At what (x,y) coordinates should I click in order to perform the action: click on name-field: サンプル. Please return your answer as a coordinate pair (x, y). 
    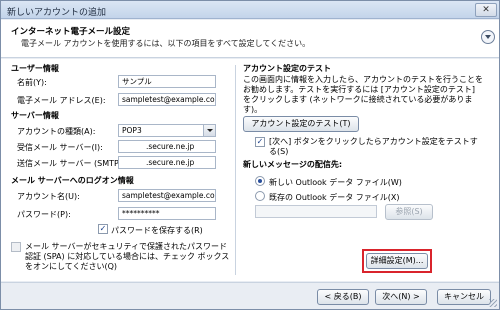
    Looking at the image, I should click on (167, 81).